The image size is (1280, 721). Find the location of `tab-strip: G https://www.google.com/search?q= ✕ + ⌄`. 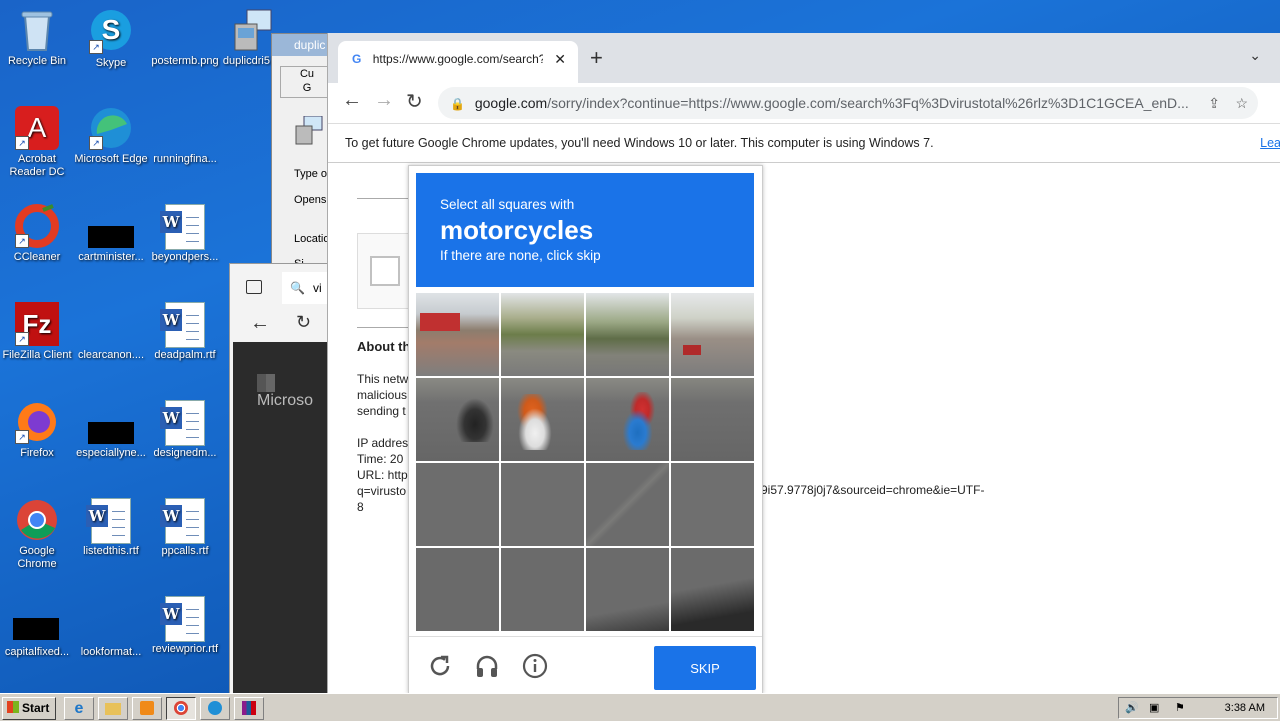

tab-strip: G https://www.google.com/search?q= ✕ + ⌄ is located at coordinates (804, 58).